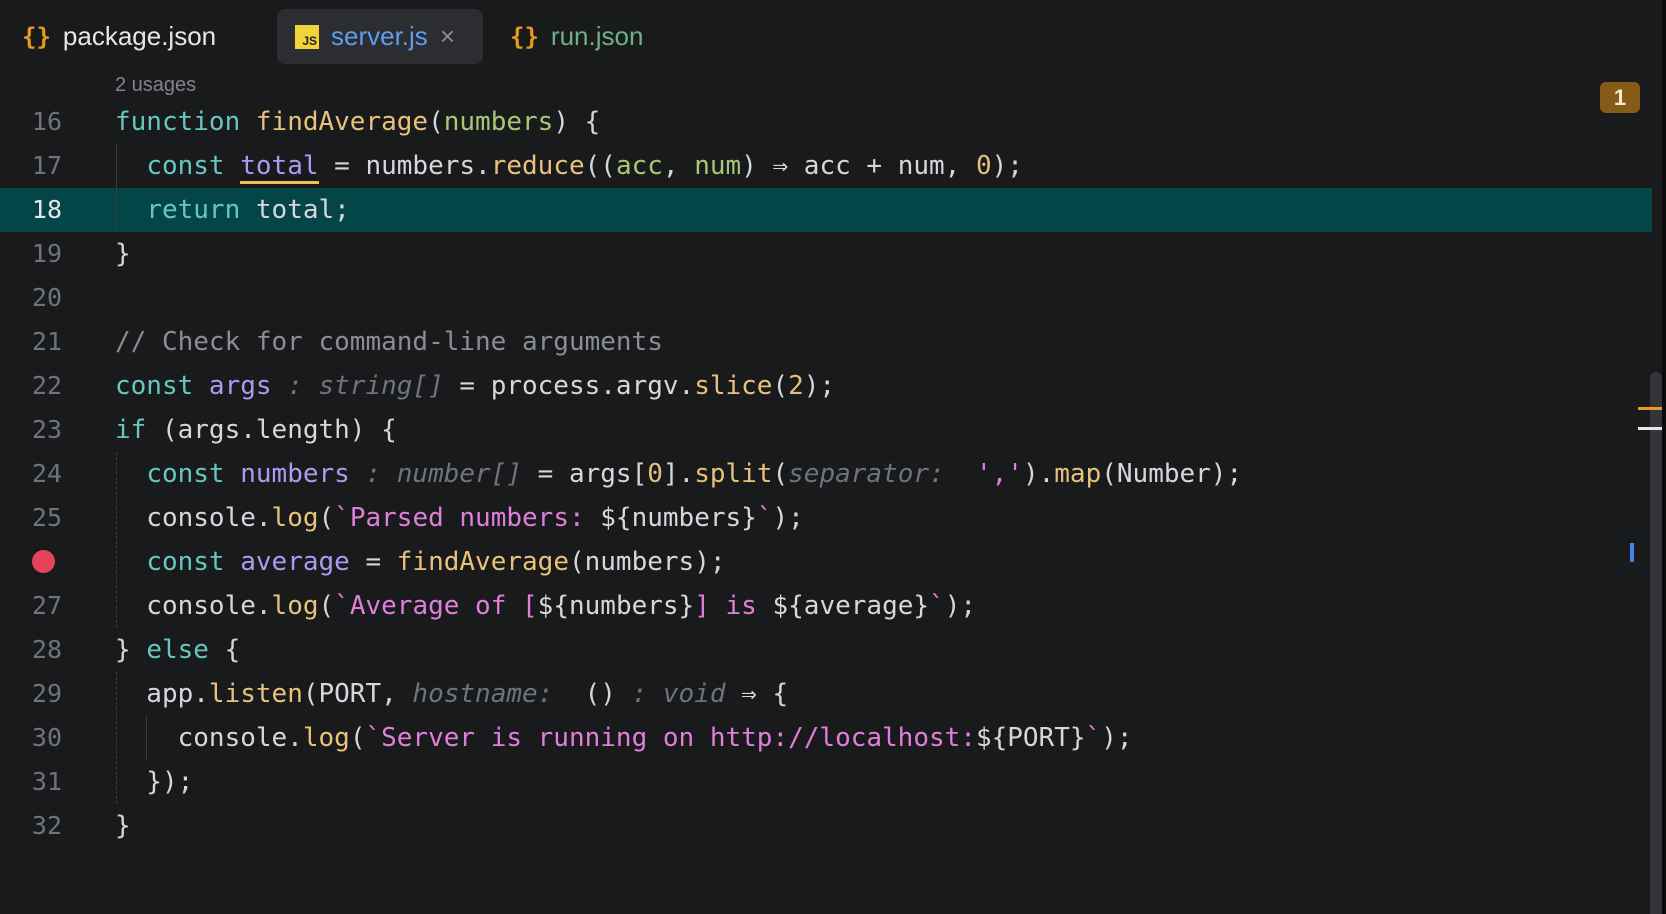 This screenshot has width=1666, height=914. Describe the element at coordinates (639, 166) in the screenshot. I see `code-token: acc` at that location.